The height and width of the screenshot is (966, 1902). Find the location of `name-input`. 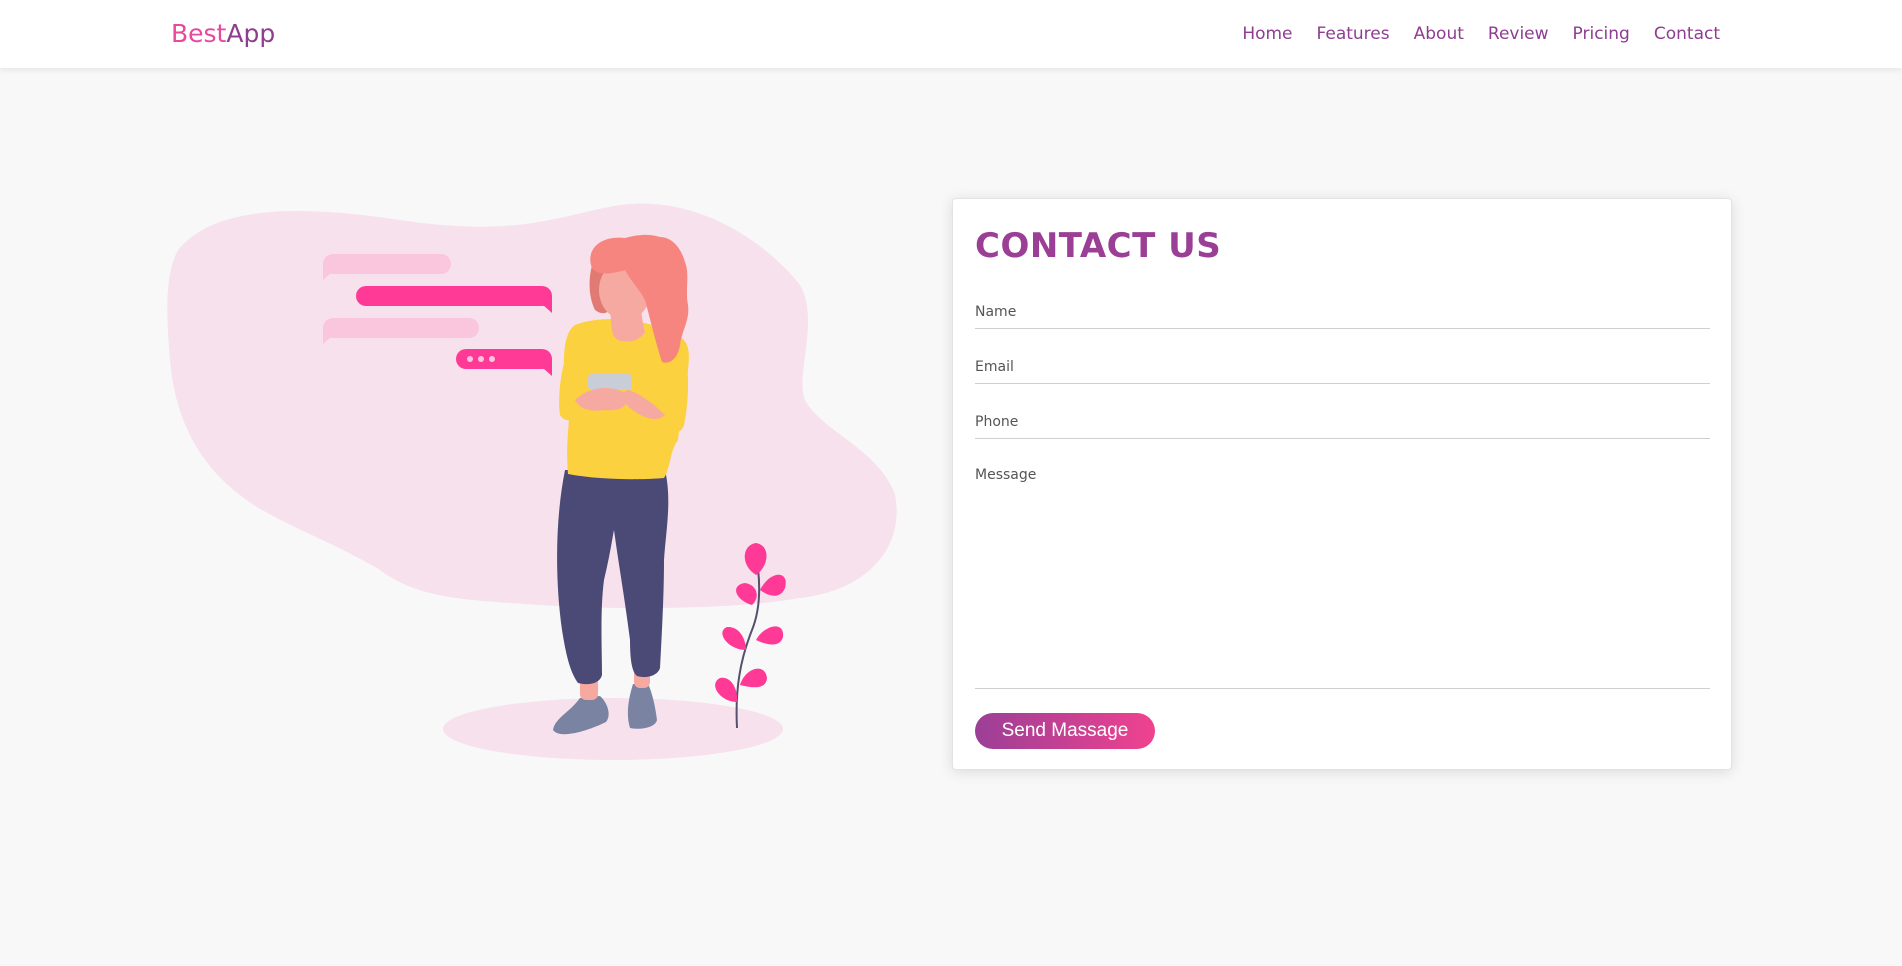

name-input is located at coordinates (1342, 315).